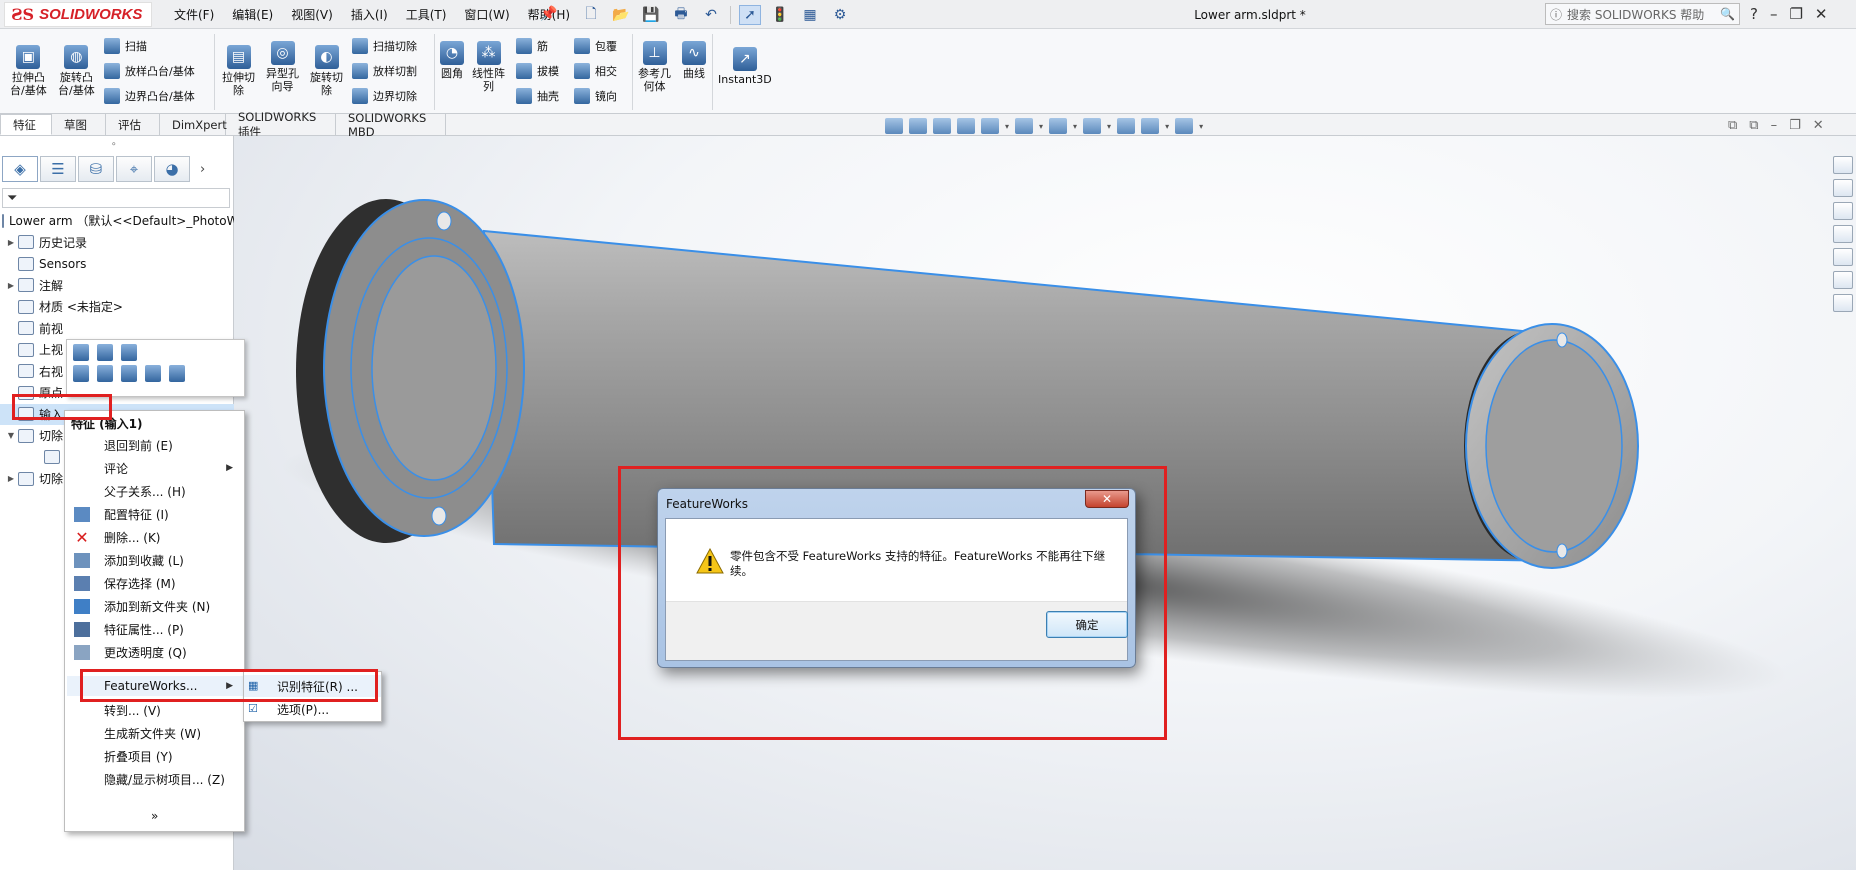 This screenshot has width=1856, height=870. Describe the element at coordinates (153, 373) in the screenshot. I see `appearance-icon` at that location.